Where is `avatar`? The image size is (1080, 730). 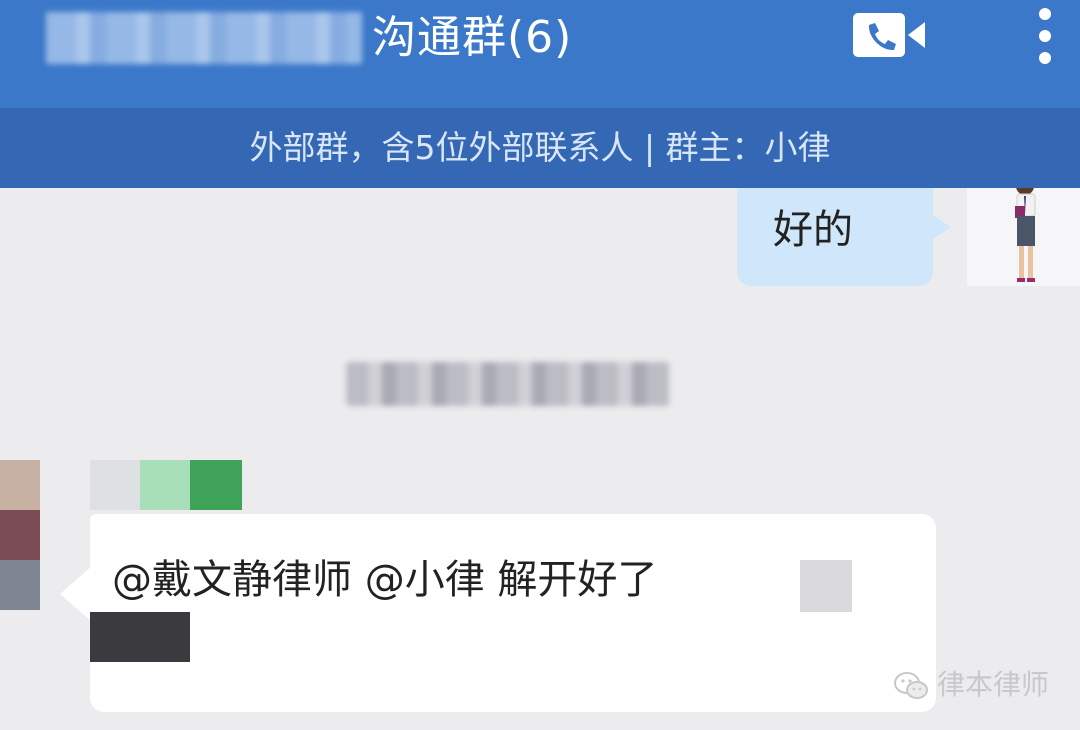 avatar is located at coordinates (1023, 231).